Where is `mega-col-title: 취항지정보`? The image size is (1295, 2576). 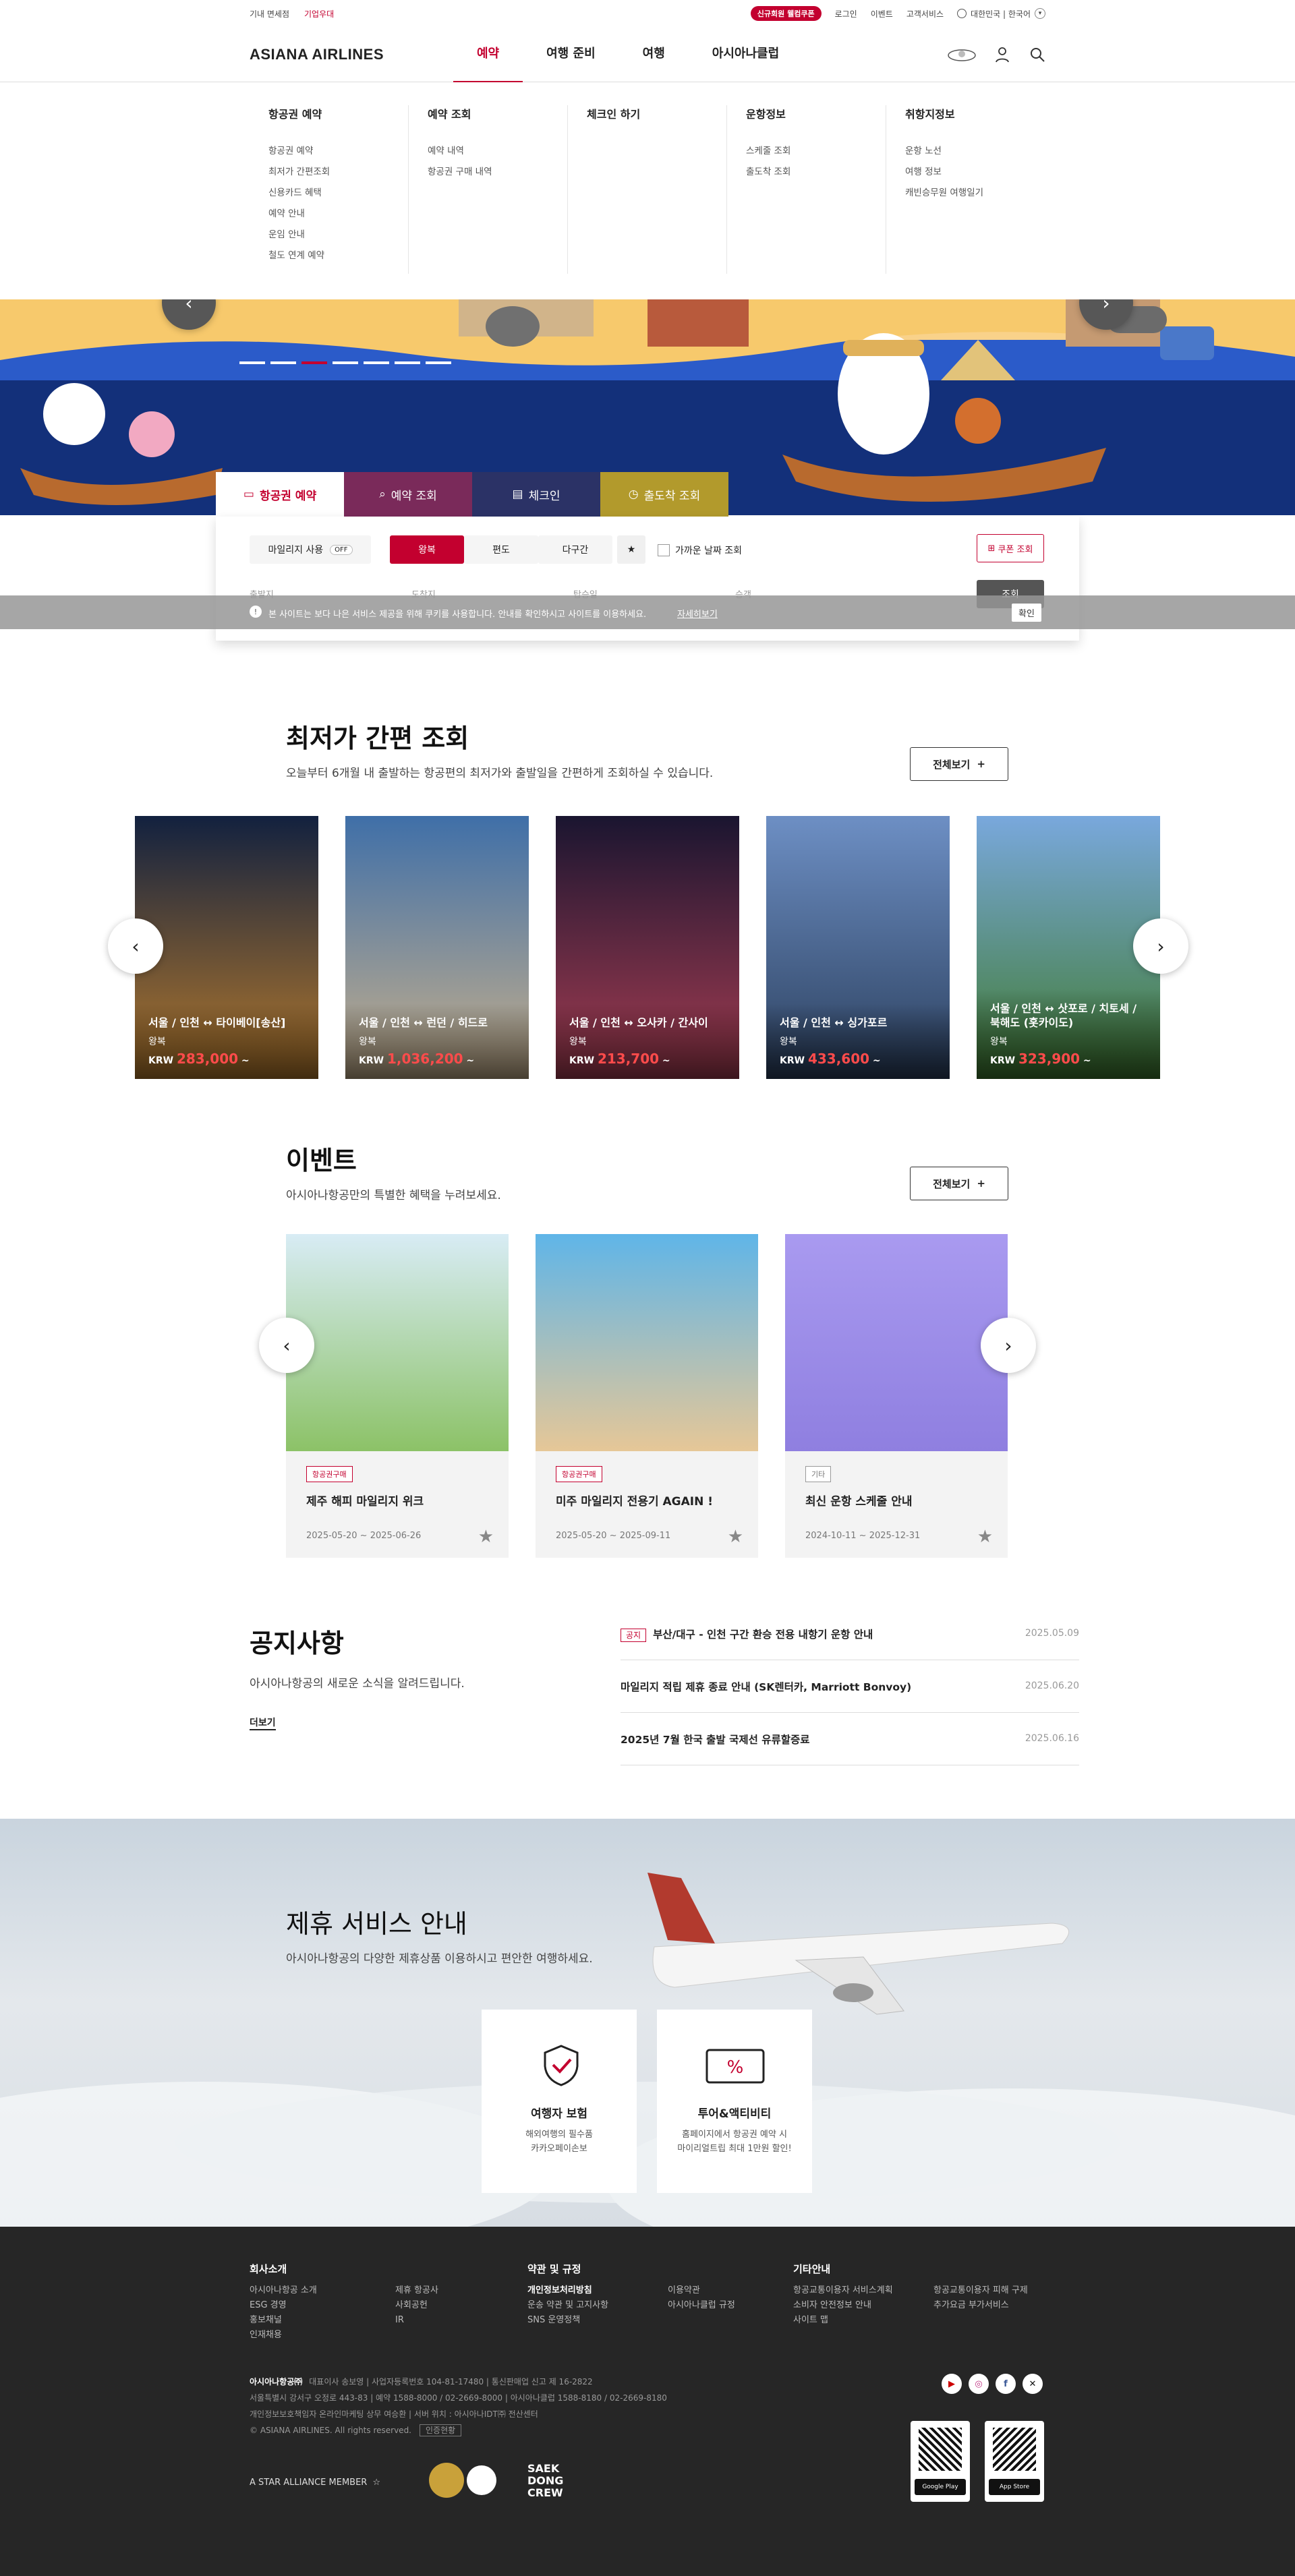 mega-col-title: 취항지정보 is located at coordinates (975, 113).